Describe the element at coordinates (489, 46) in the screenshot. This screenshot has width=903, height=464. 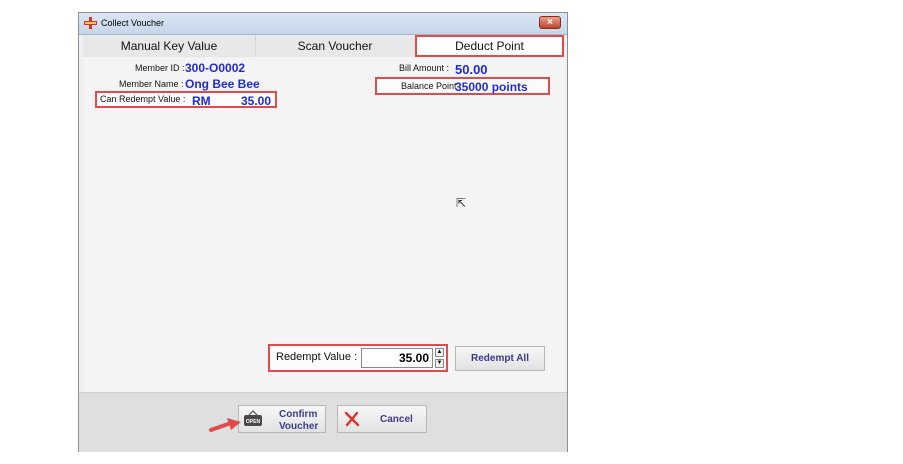
I see `tab-deduct-point: Deduct Point` at that location.